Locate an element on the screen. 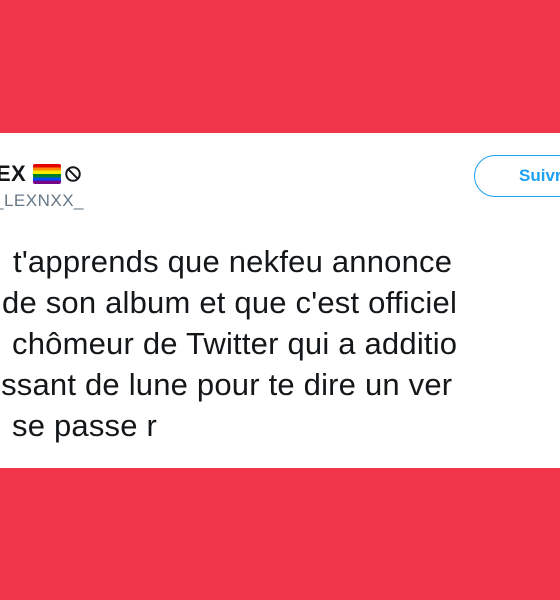 The image size is (560, 600). tweet-text-line: t'apprends que nekfeu annonce is located at coordinates (233, 261).